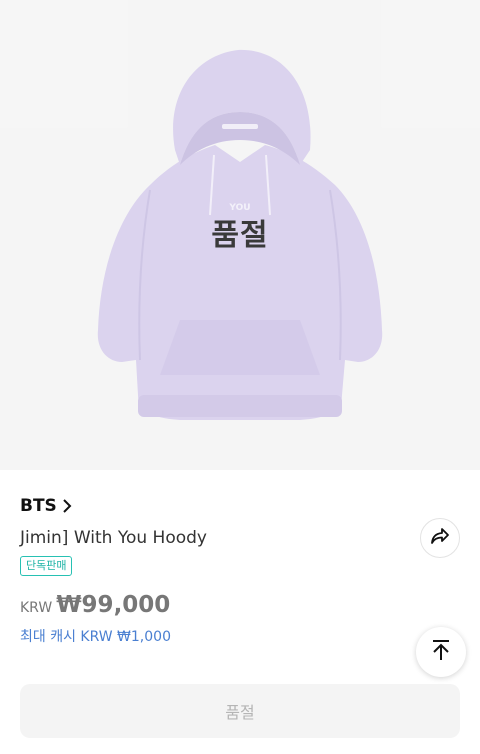 This screenshot has height=754, width=480. I want to click on scroll-to-top-button, so click(441, 652).